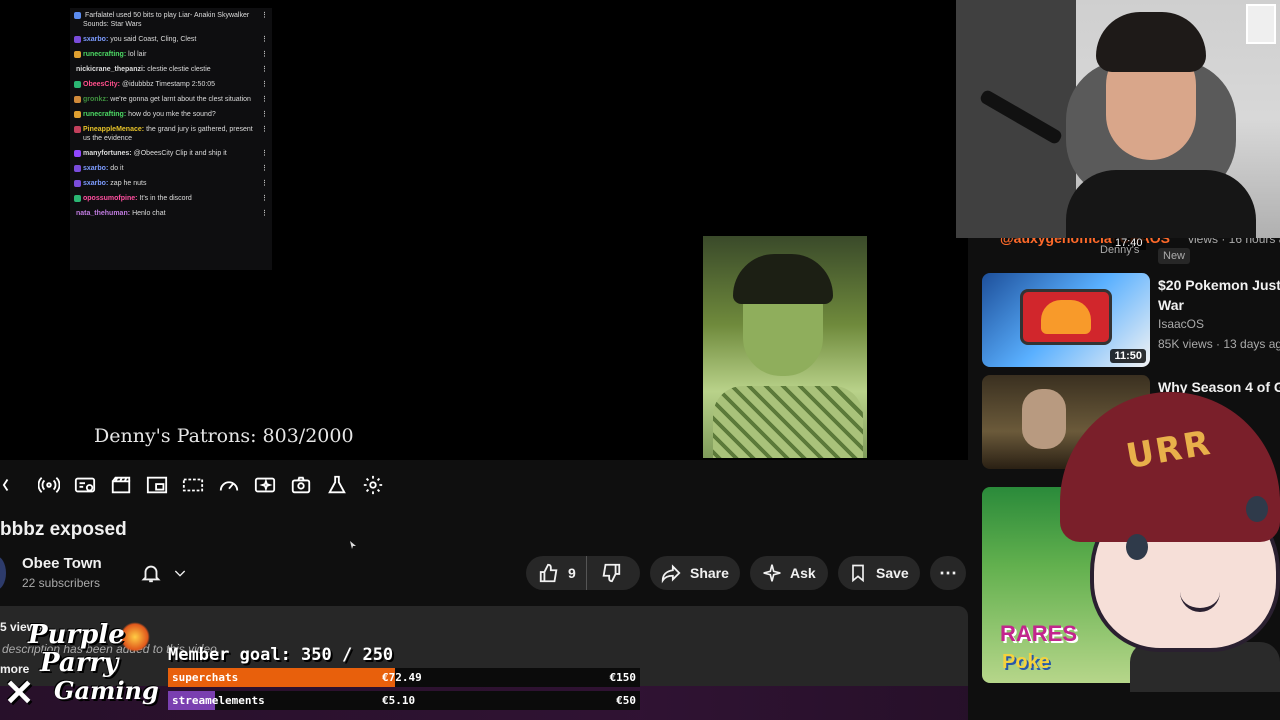 This screenshot has width=1280, height=720. I want to click on bell-icon, so click(151, 574).